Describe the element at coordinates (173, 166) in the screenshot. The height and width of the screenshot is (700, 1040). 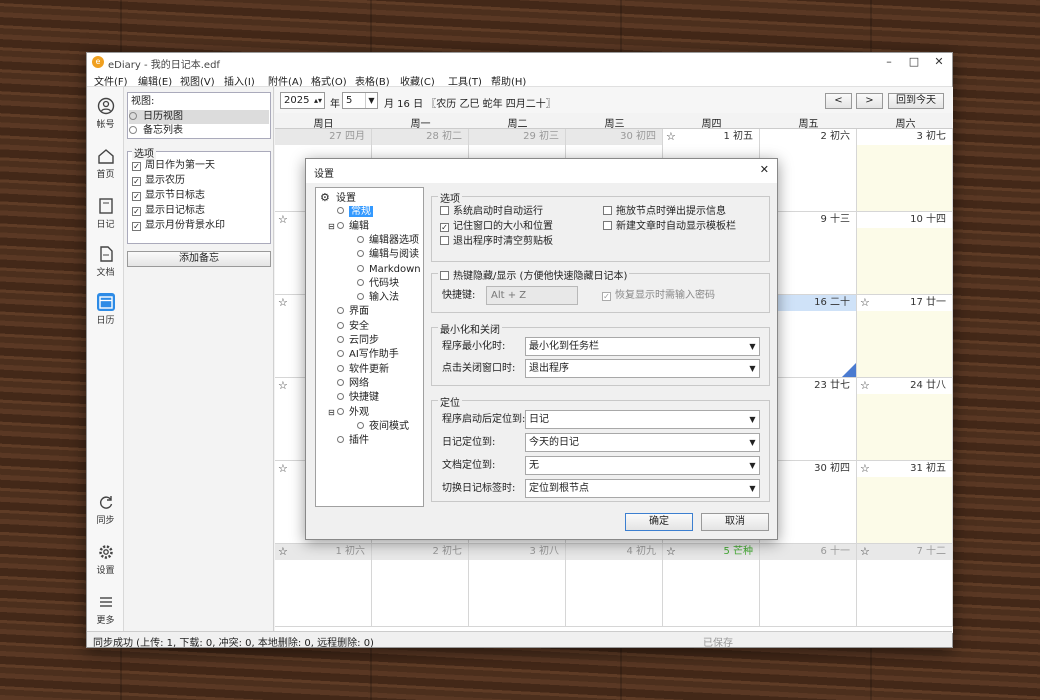
I see `option-item: ✓ 周日作为第一天` at that location.